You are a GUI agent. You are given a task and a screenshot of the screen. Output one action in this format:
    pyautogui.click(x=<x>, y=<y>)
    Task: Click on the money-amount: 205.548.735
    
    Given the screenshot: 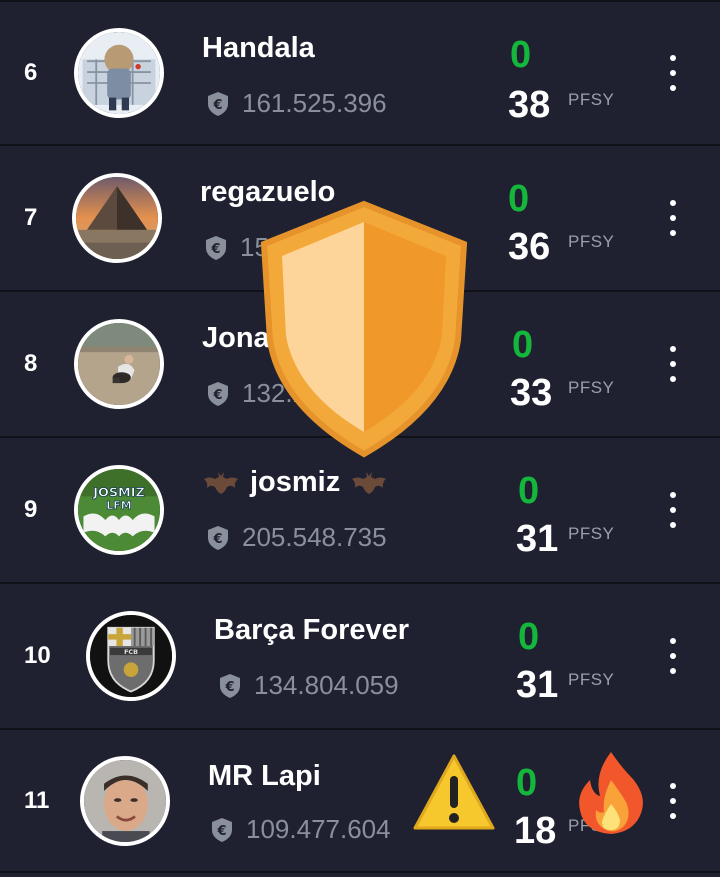 What is the action you would take?
    pyautogui.click(x=314, y=537)
    